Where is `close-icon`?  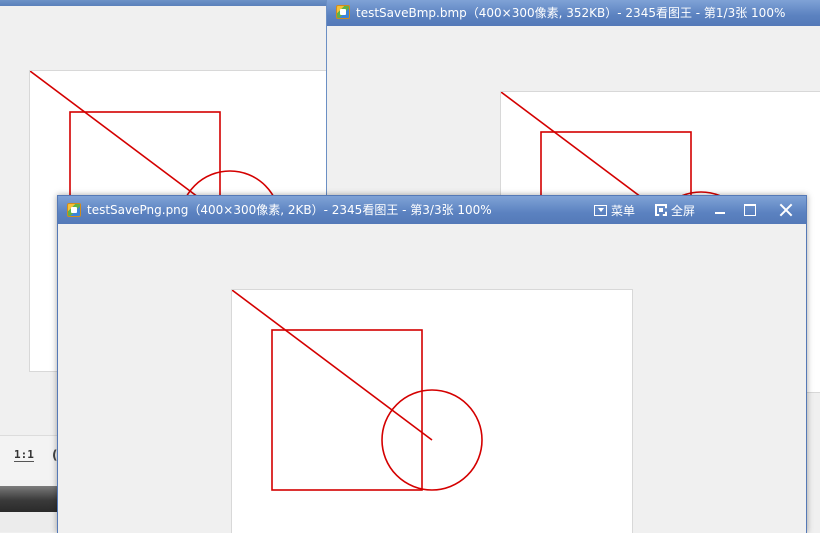 close-icon is located at coordinates (786, 210).